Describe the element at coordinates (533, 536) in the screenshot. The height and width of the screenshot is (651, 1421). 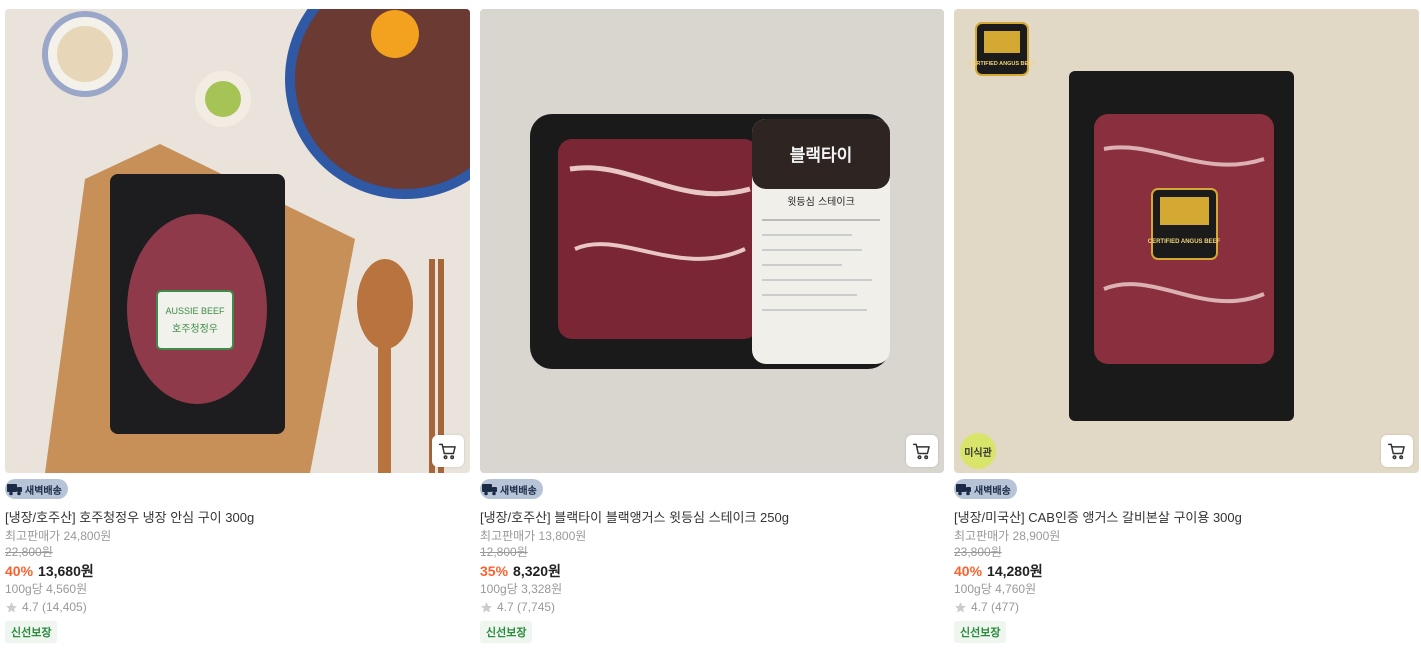
I see `max-price: 최고판매가 13,800원` at that location.